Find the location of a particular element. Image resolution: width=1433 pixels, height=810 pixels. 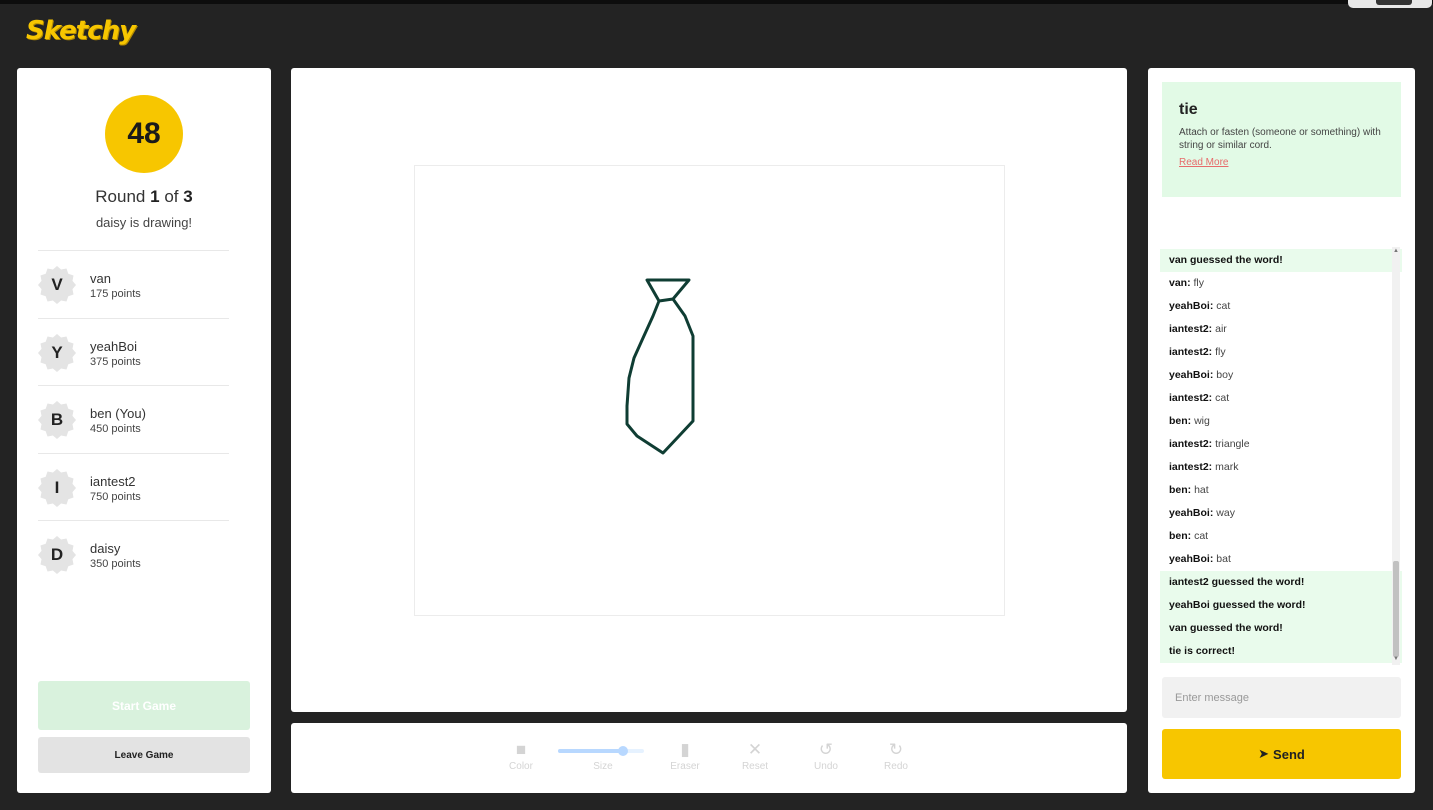

chat-message: van: fly is located at coordinates (1281, 283).